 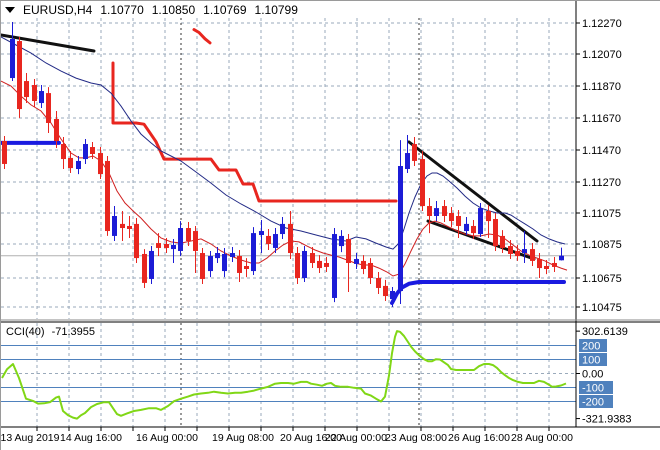 I want to click on ohlc-low: 1.10769, so click(x=225, y=10).